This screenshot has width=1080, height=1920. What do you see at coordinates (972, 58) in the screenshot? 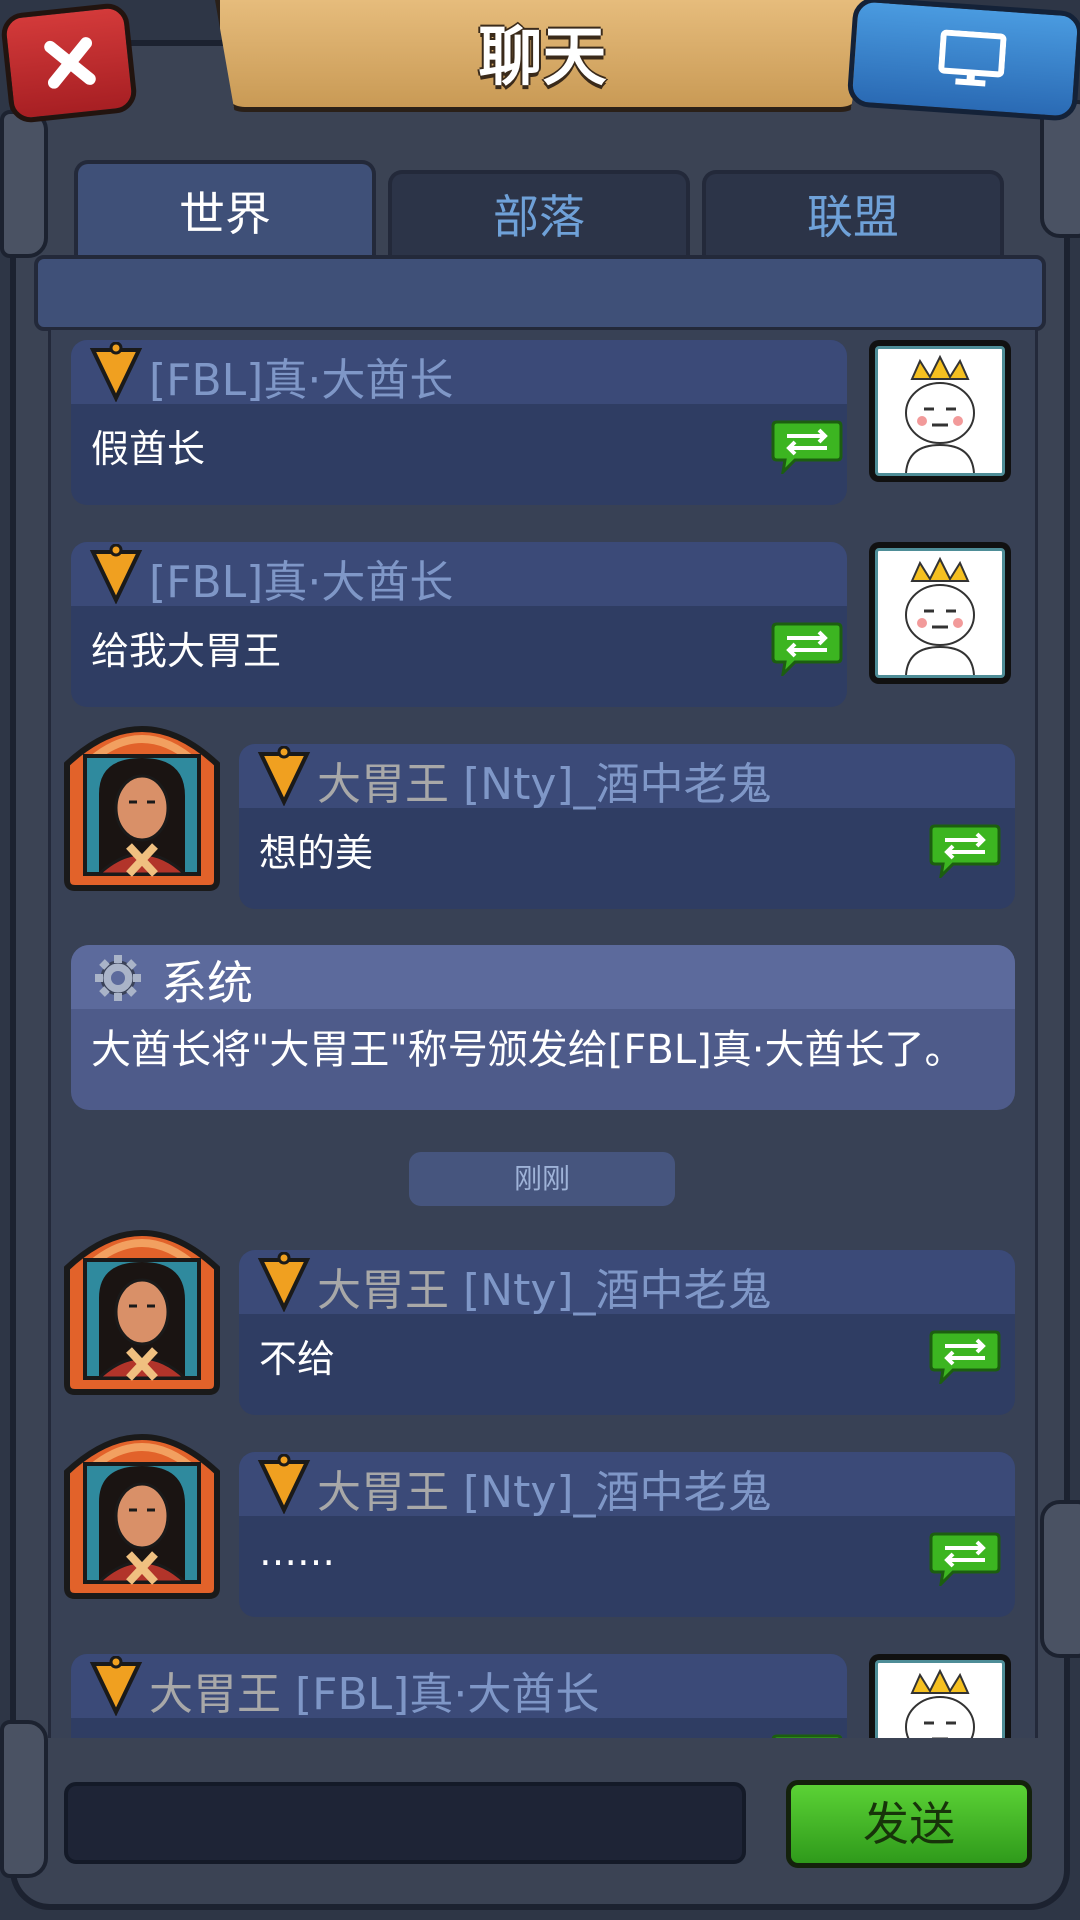
I see `monitor-icon` at bounding box center [972, 58].